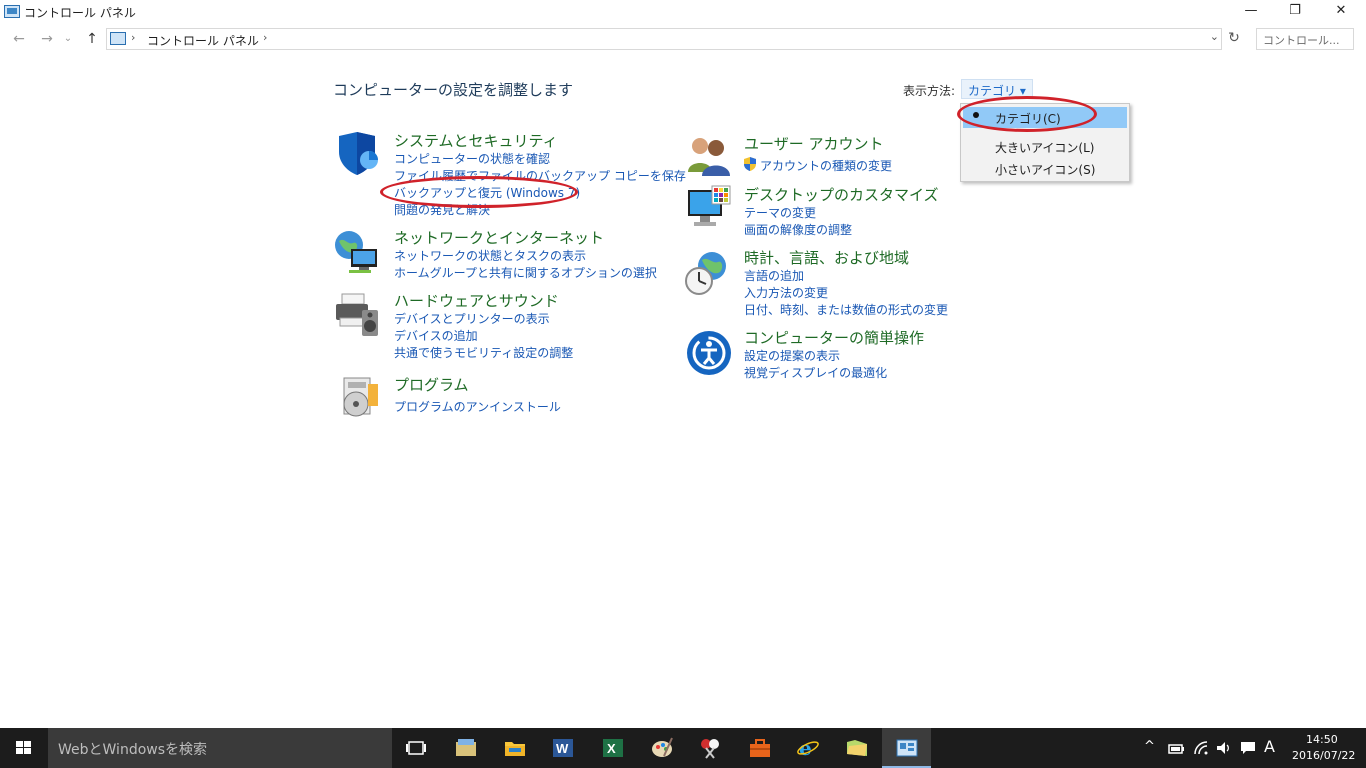 This screenshot has height=768, width=1366. What do you see at coordinates (436, 335) in the screenshot?
I see `link-add-device: デバイスの追加` at bounding box center [436, 335].